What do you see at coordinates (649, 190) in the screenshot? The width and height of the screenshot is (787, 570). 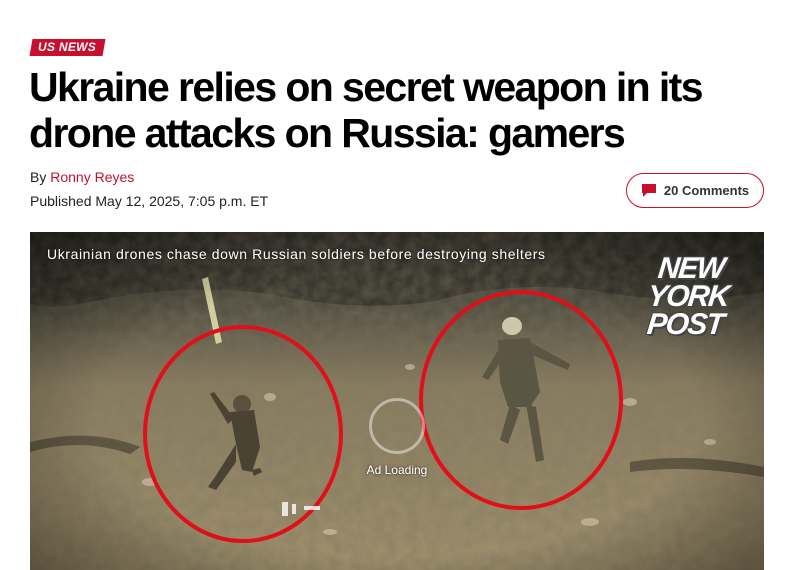 I see `comment-bubble-icon` at bounding box center [649, 190].